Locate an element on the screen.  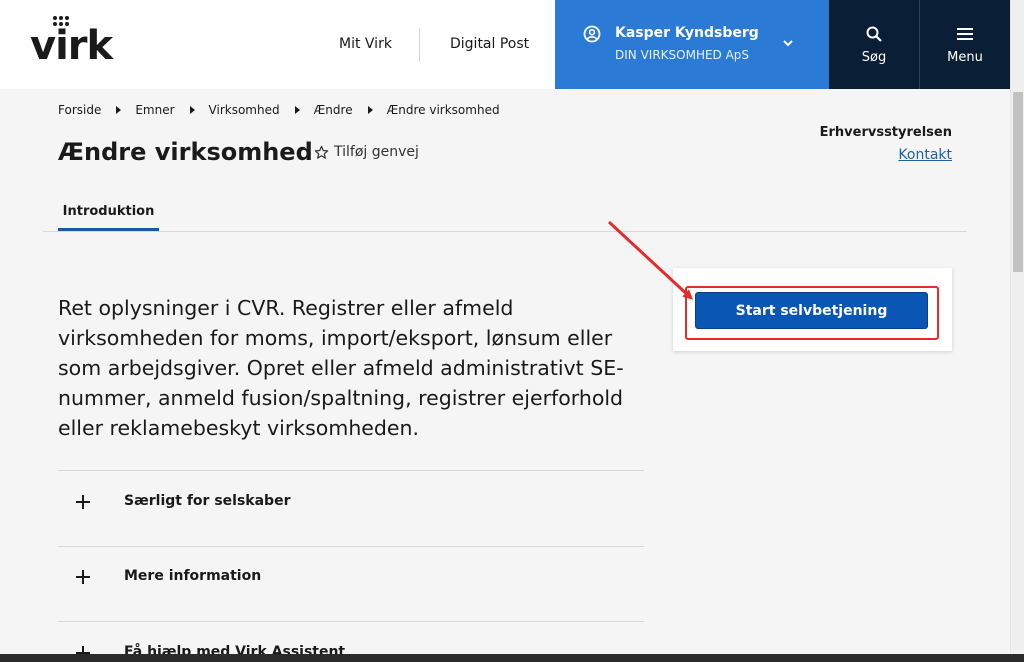
contact-link: Kontakt is located at coordinates (925, 155).